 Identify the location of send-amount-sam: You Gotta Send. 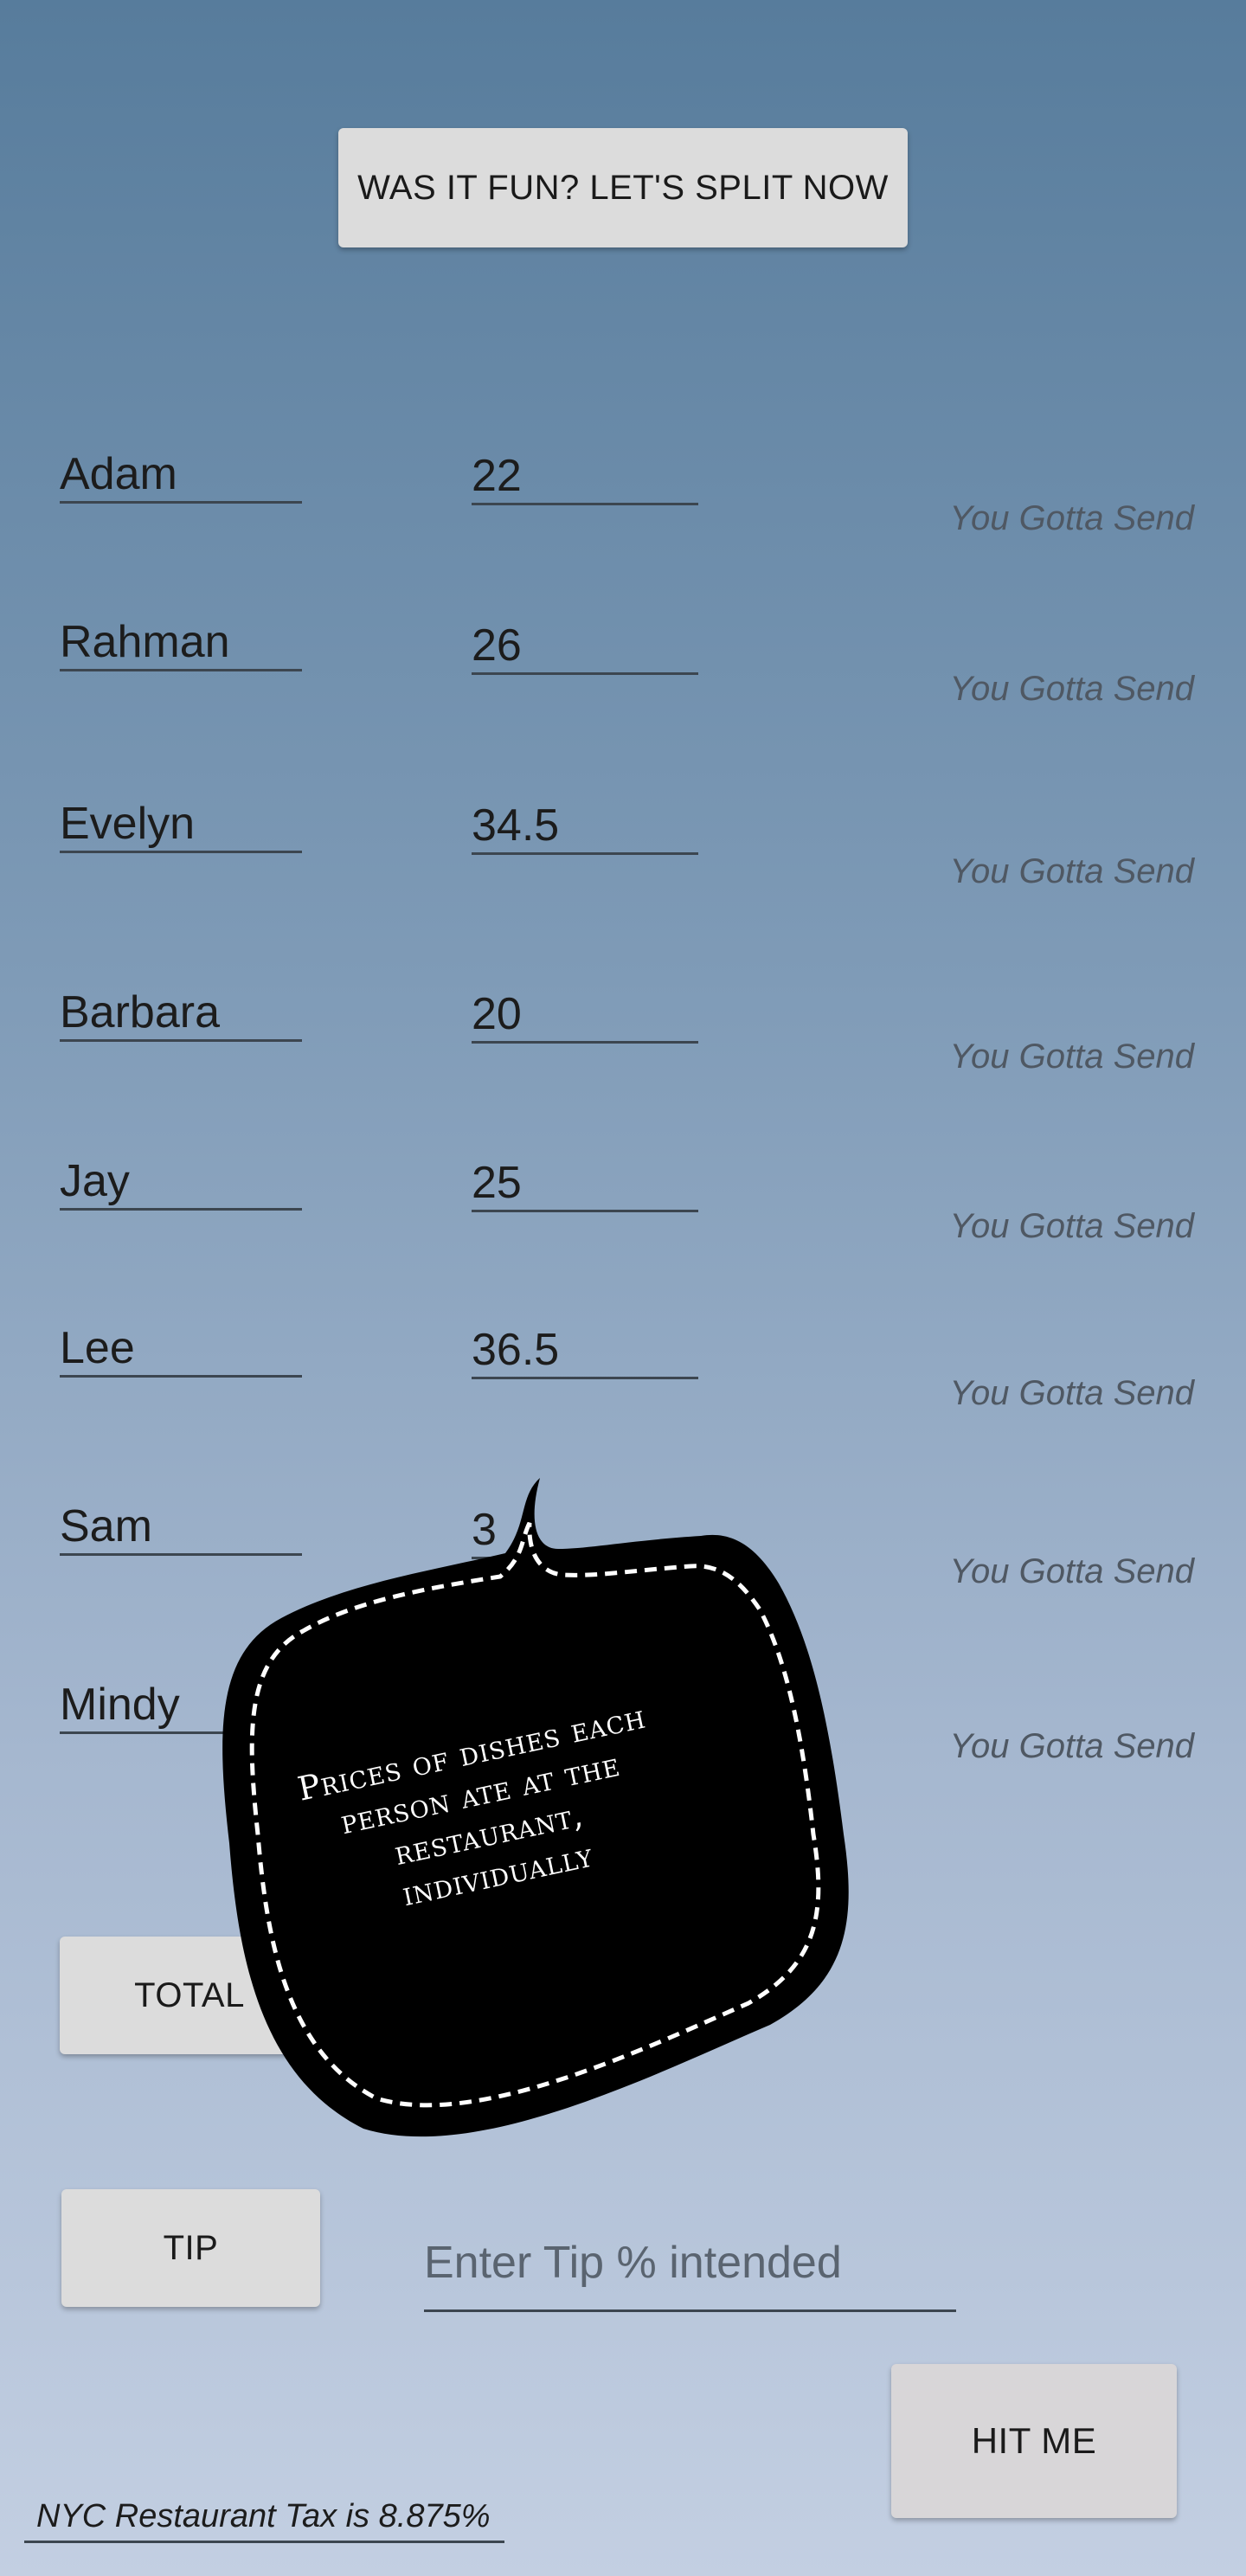
(1072, 1571).